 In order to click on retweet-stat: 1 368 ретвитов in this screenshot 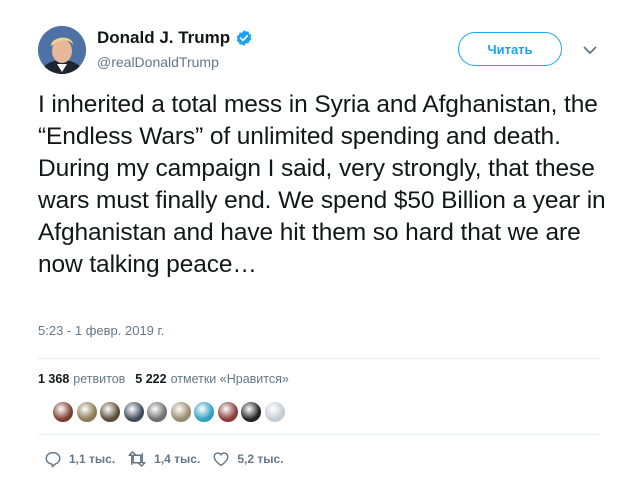, I will do `click(81, 379)`.